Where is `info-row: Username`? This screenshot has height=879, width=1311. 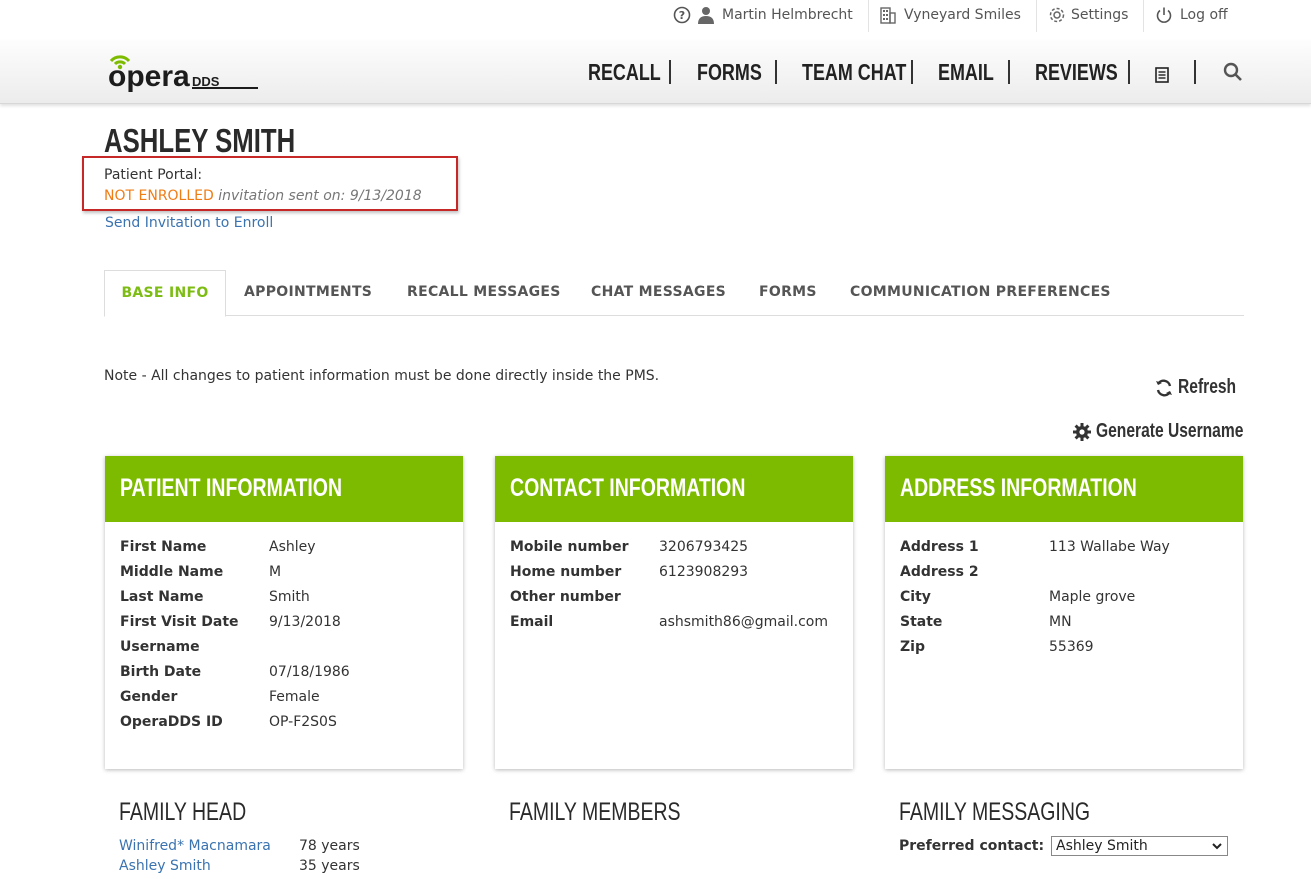 info-row: Username is located at coordinates (160, 647).